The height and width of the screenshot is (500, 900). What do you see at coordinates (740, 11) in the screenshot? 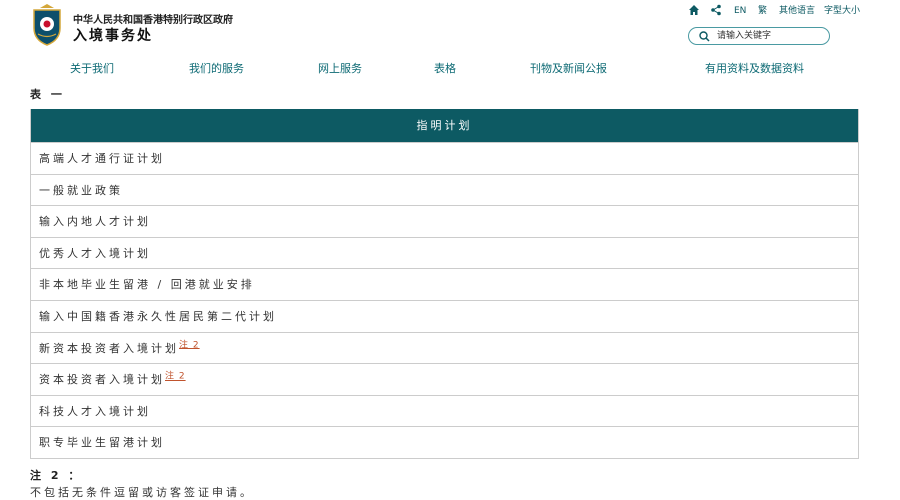
I see `language-en-link: EN` at bounding box center [740, 11].